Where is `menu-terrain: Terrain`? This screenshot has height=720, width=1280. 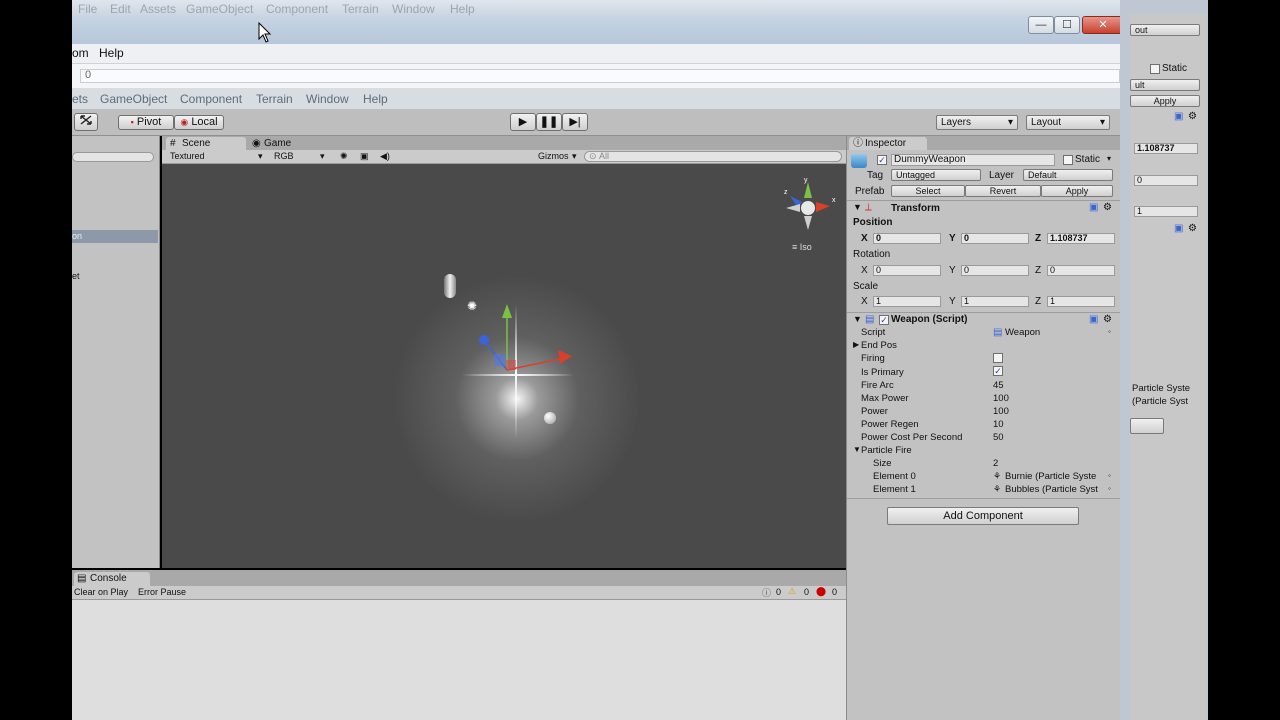 menu-terrain: Terrain is located at coordinates (274, 99).